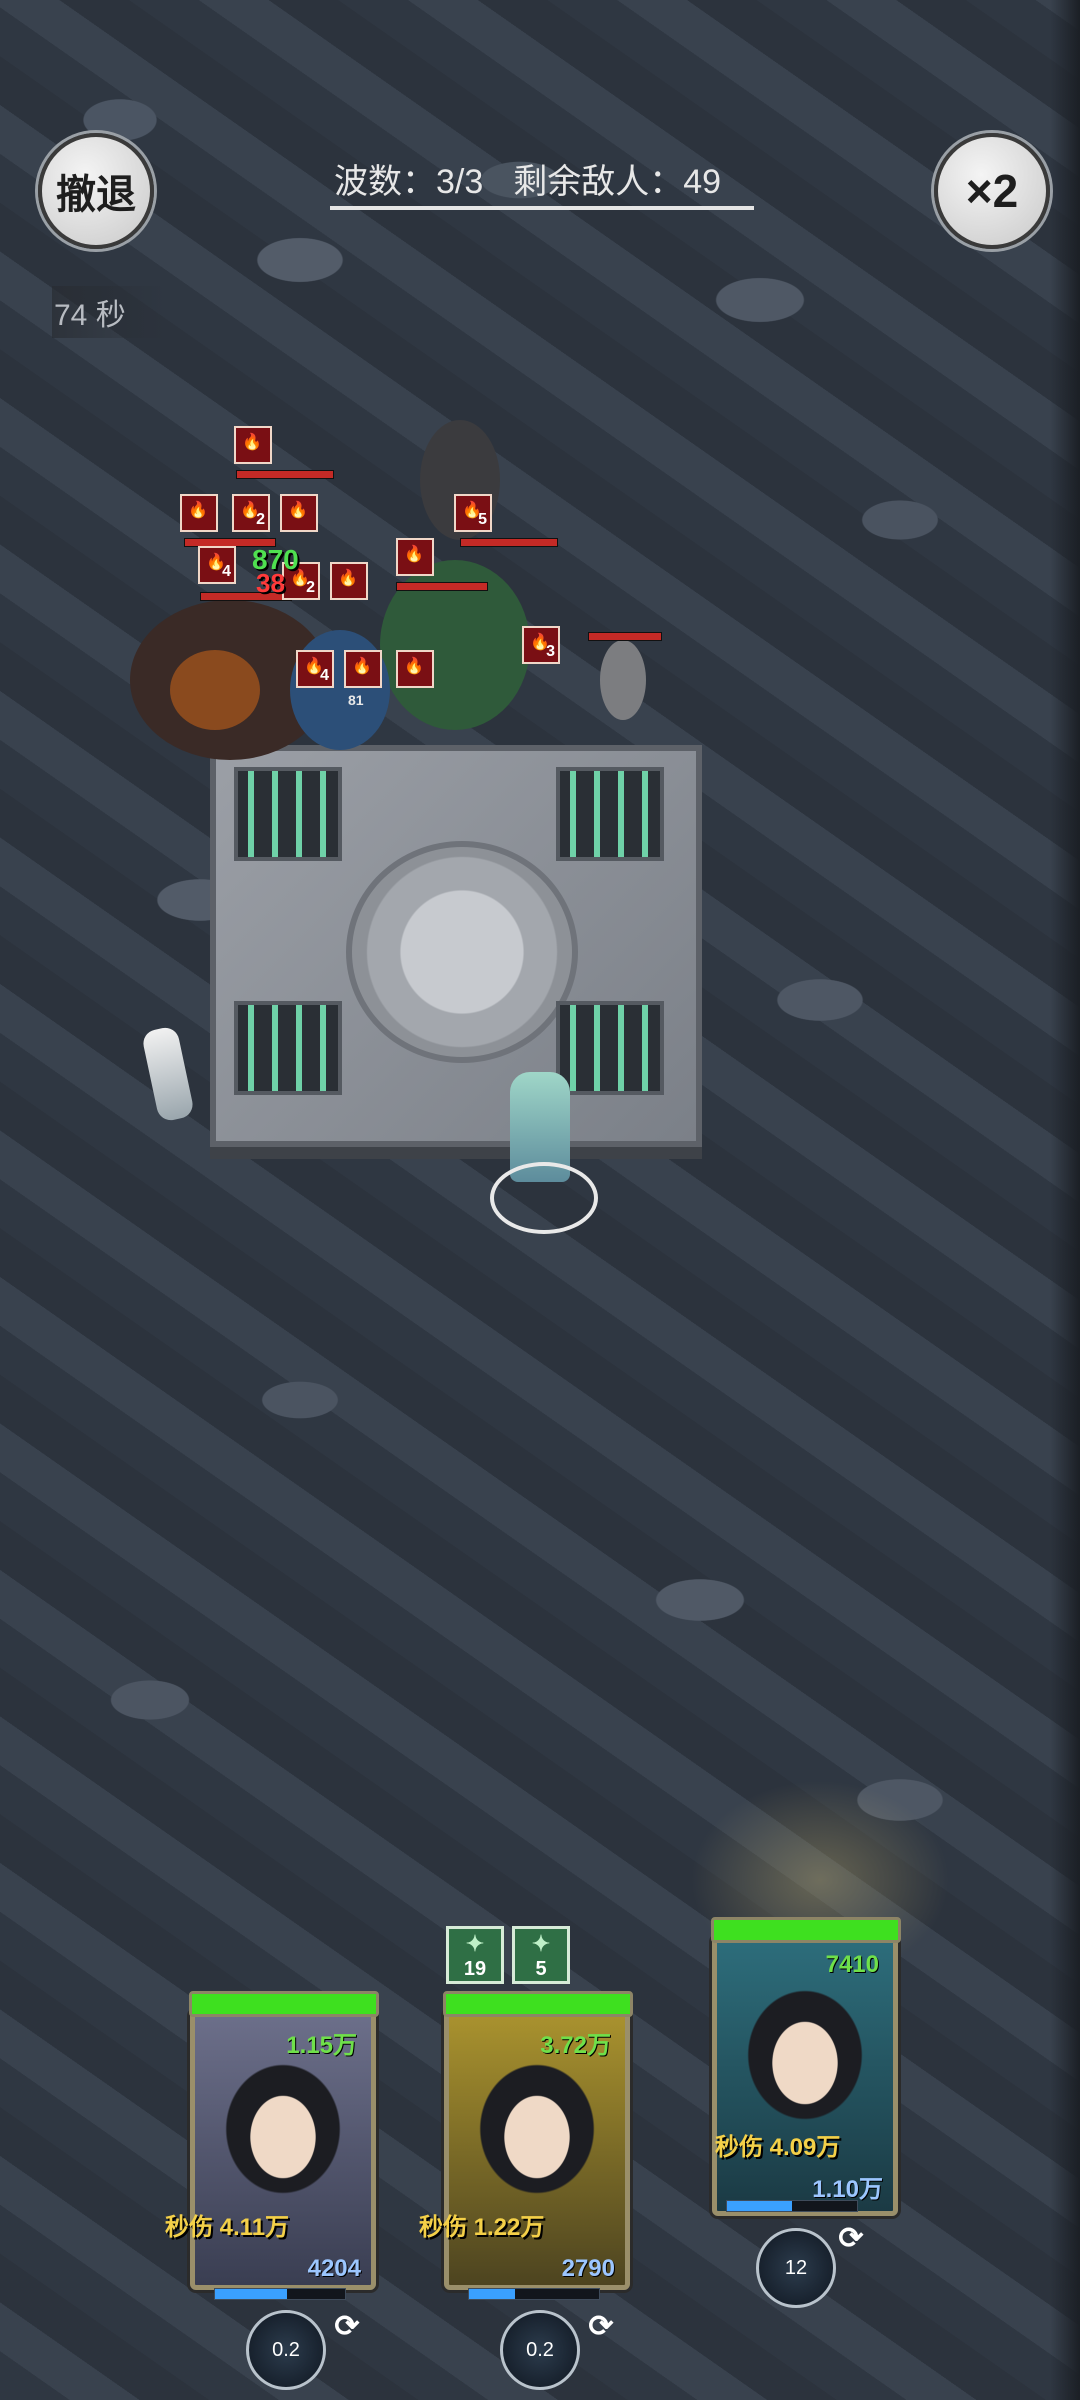  What do you see at coordinates (482, 2227) in the screenshot?
I see `hero-dps: 秒伤 1.22万` at bounding box center [482, 2227].